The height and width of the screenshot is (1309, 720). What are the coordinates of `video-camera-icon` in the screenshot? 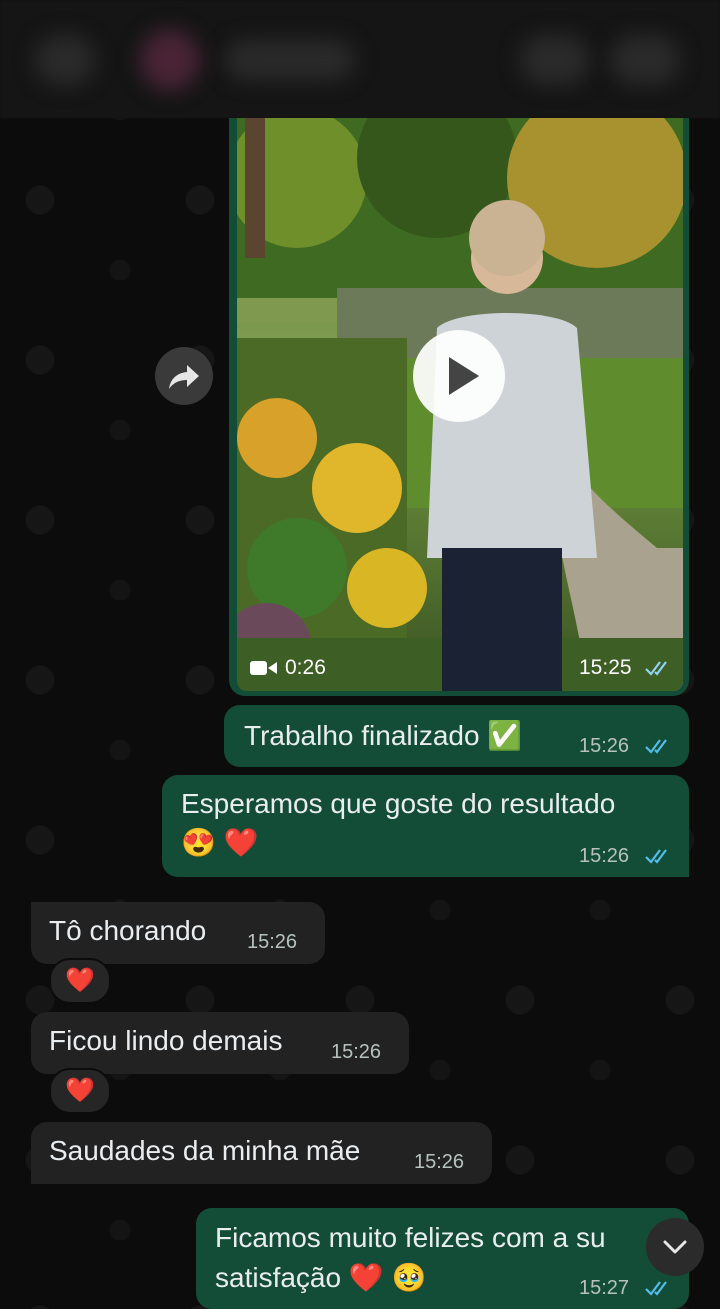 It's located at (263, 668).